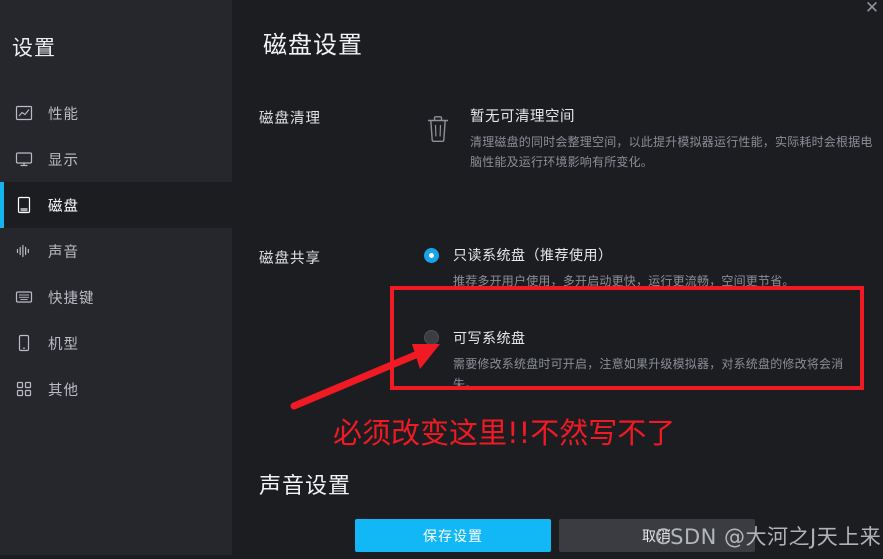  What do you see at coordinates (116, 343) in the screenshot?
I see `sidebar-item-device-model: 机型` at bounding box center [116, 343].